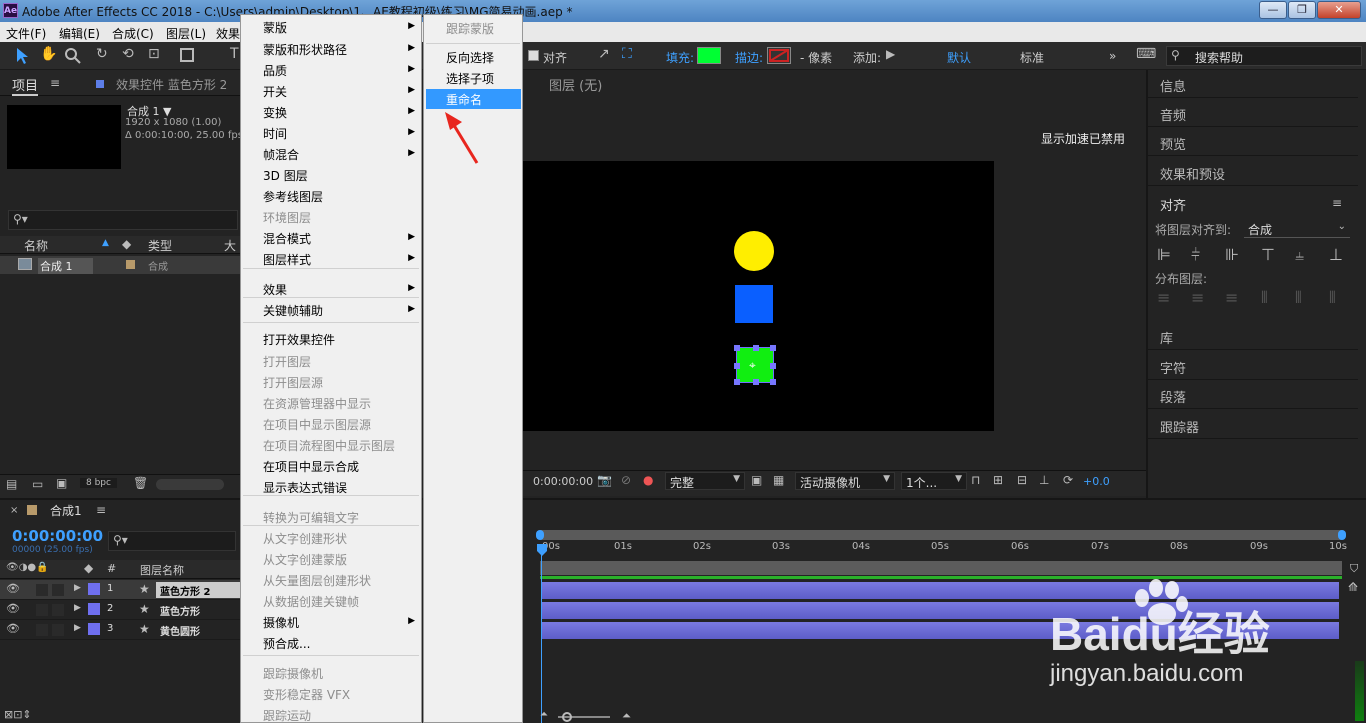 The height and width of the screenshot is (723, 1366). Describe the element at coordinates (120, 610) in the screenshot. I see `layer-row-2: 👁 ▶ 2 ★ 蓝色方形` at that location.